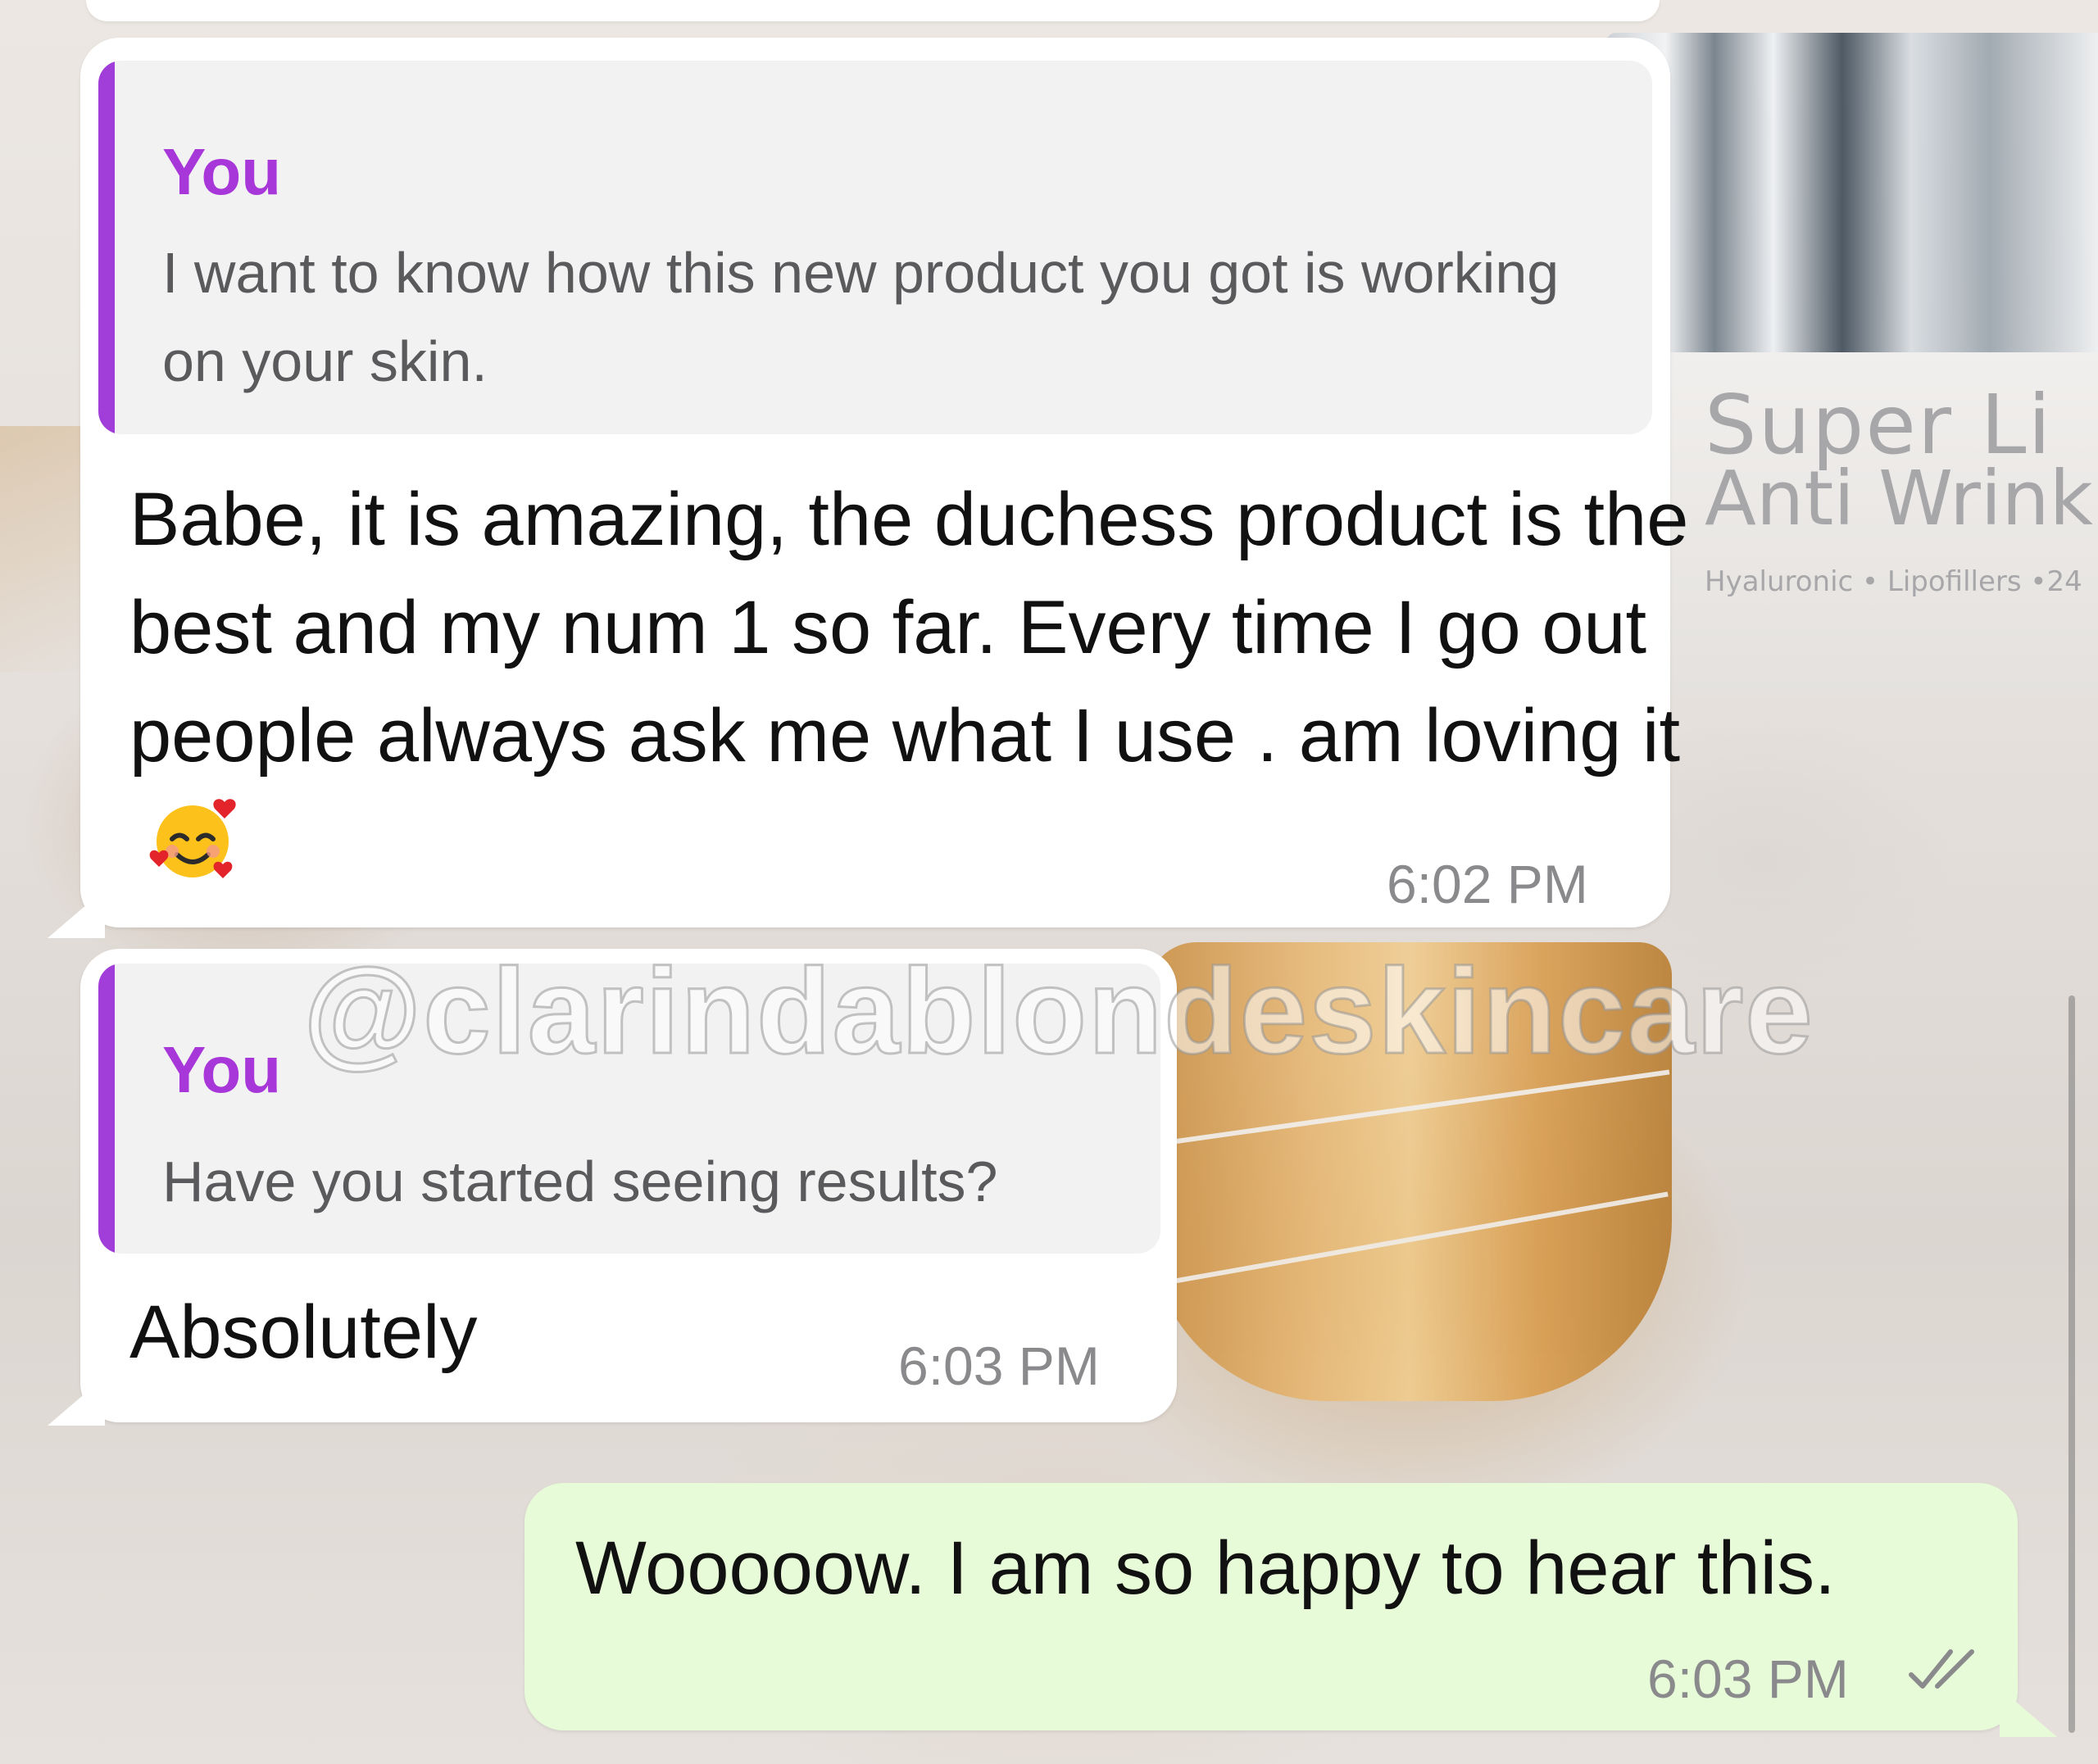 This screenshot has width=2098, height=1764. Describe the element at coordinates (2072, 1364) in the screenshot. I see `scrollbar` at that location.